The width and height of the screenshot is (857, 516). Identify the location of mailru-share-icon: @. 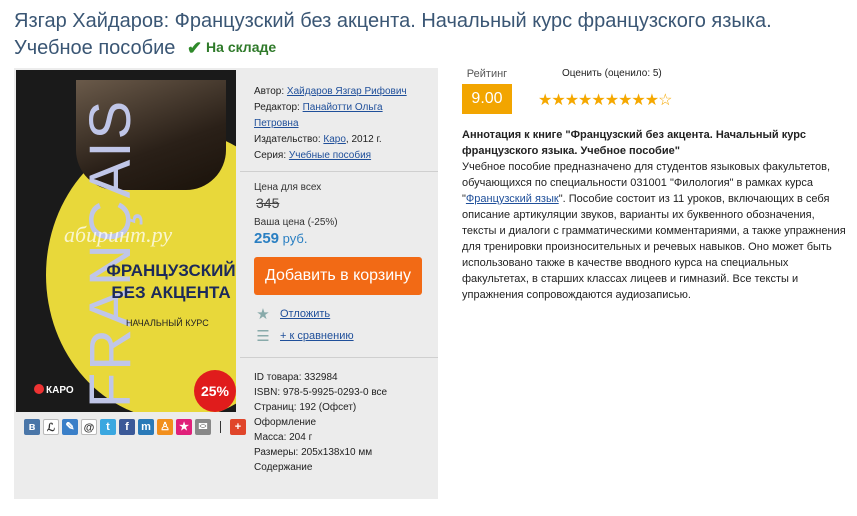
(89, 427).